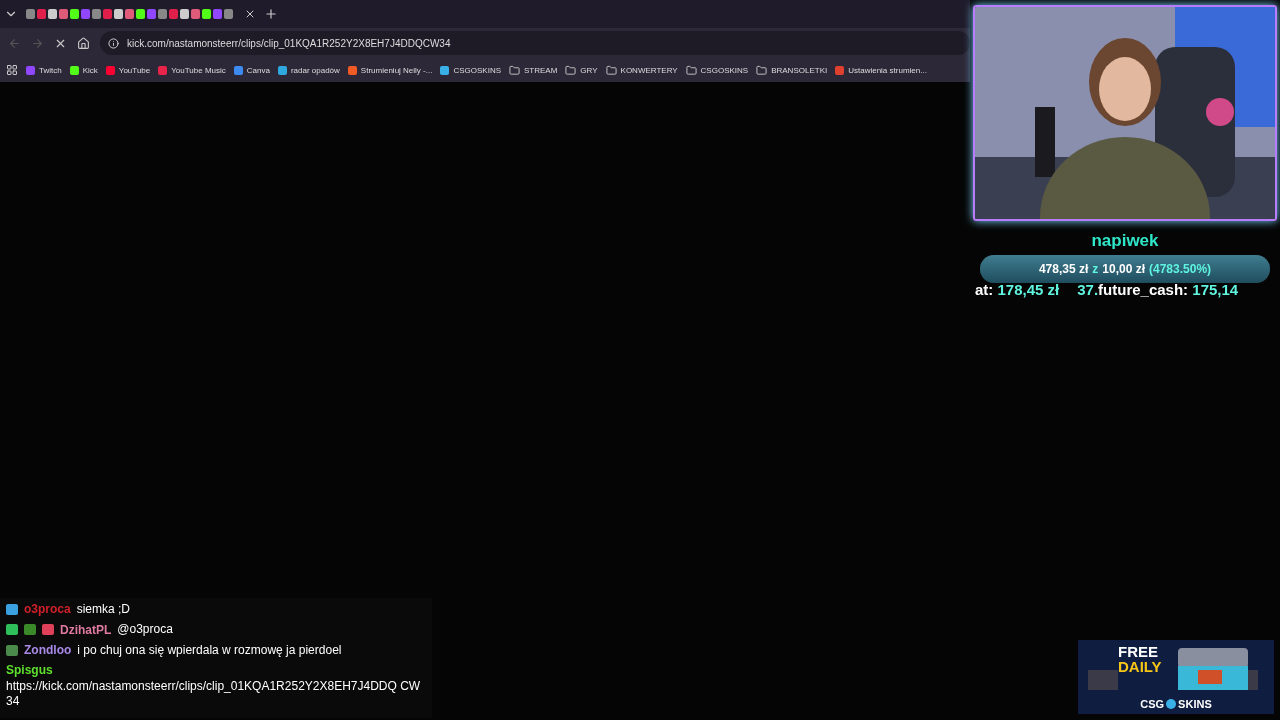  Describe the element at coordinates (103, 609) in the screenshot. I see `chat-message: siemka ;D` at that location.